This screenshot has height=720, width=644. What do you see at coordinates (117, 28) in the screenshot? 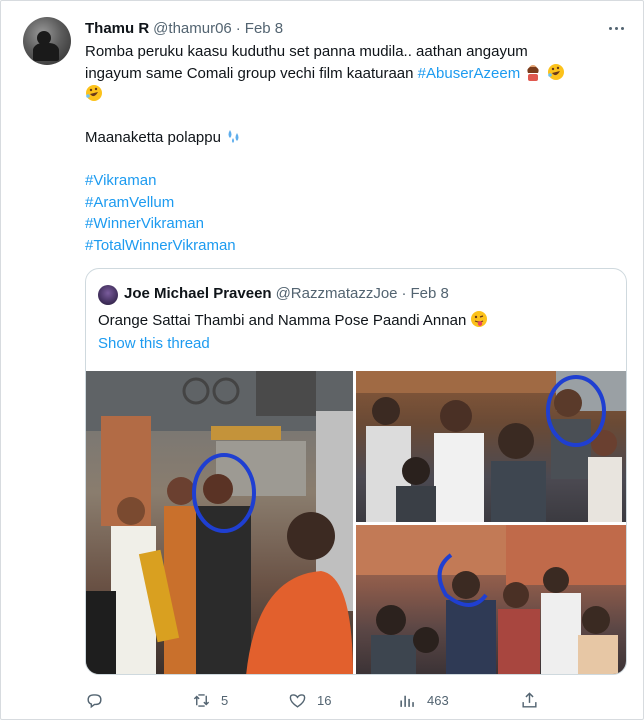
I see `author-name: Thamu R` at bounding box center [117, 28].